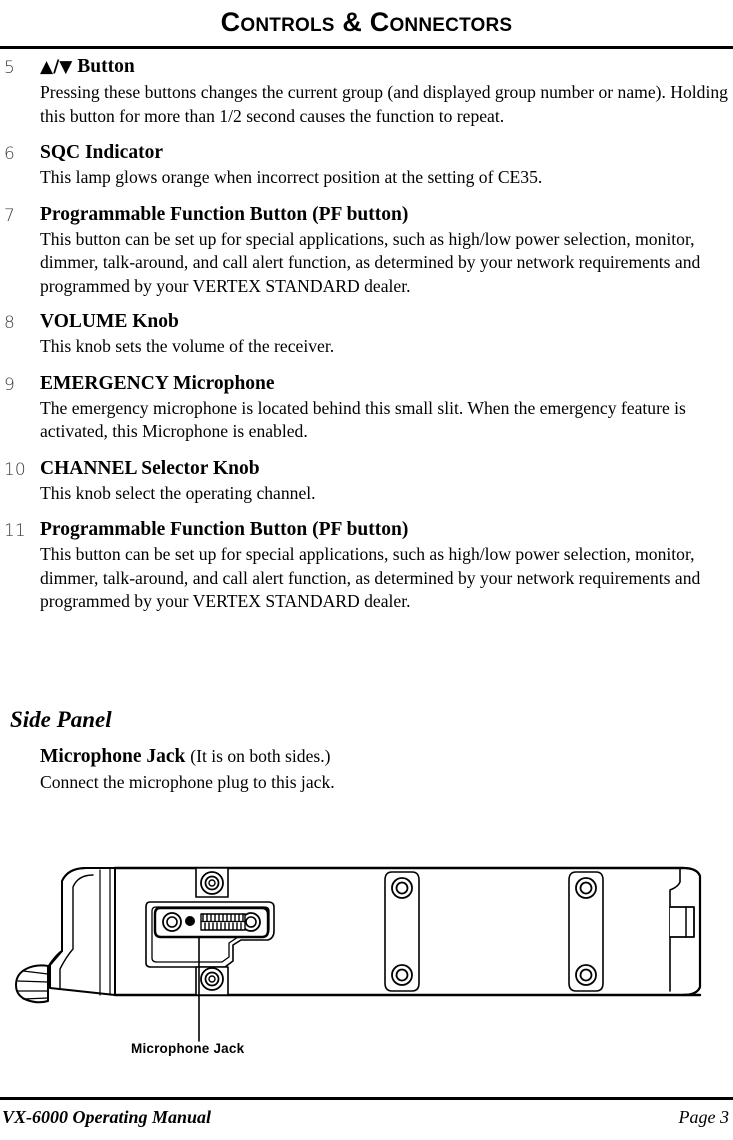 The width and height of the screenshot is (733, 1140). What do you see at coordinates (385, 67) in the screenshot?
I see `item-heading: ▲/▼ Button` at bounding box center [385, 67].